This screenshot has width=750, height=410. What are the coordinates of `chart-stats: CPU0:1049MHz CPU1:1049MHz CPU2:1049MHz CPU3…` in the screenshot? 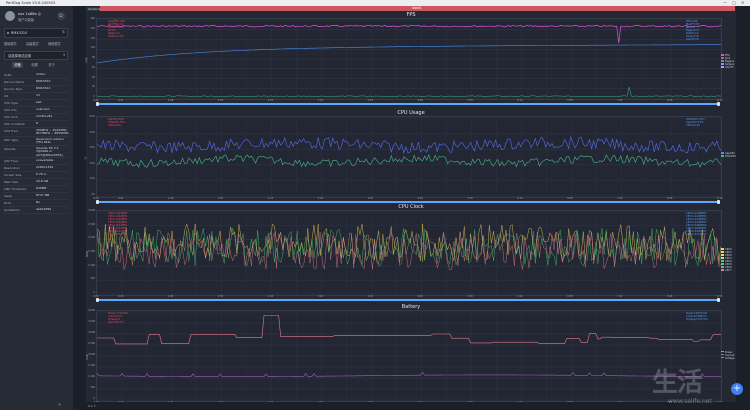 It's located at (117, 224).